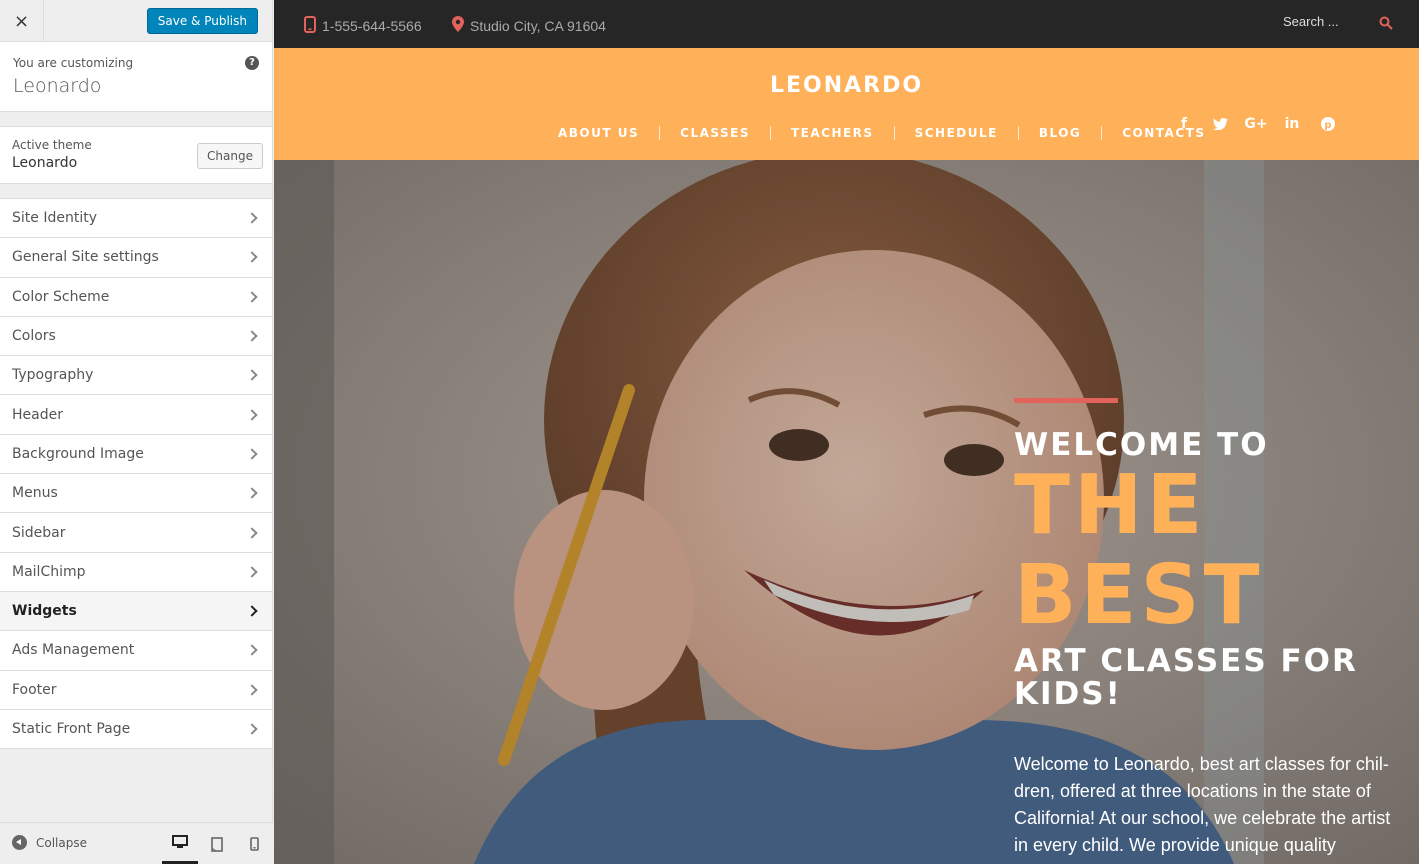 The image size is (1419, 864). Describe the element at coordinates (846, 85) in the screenshot. I see `site-logo: LEONARDO` at that location.